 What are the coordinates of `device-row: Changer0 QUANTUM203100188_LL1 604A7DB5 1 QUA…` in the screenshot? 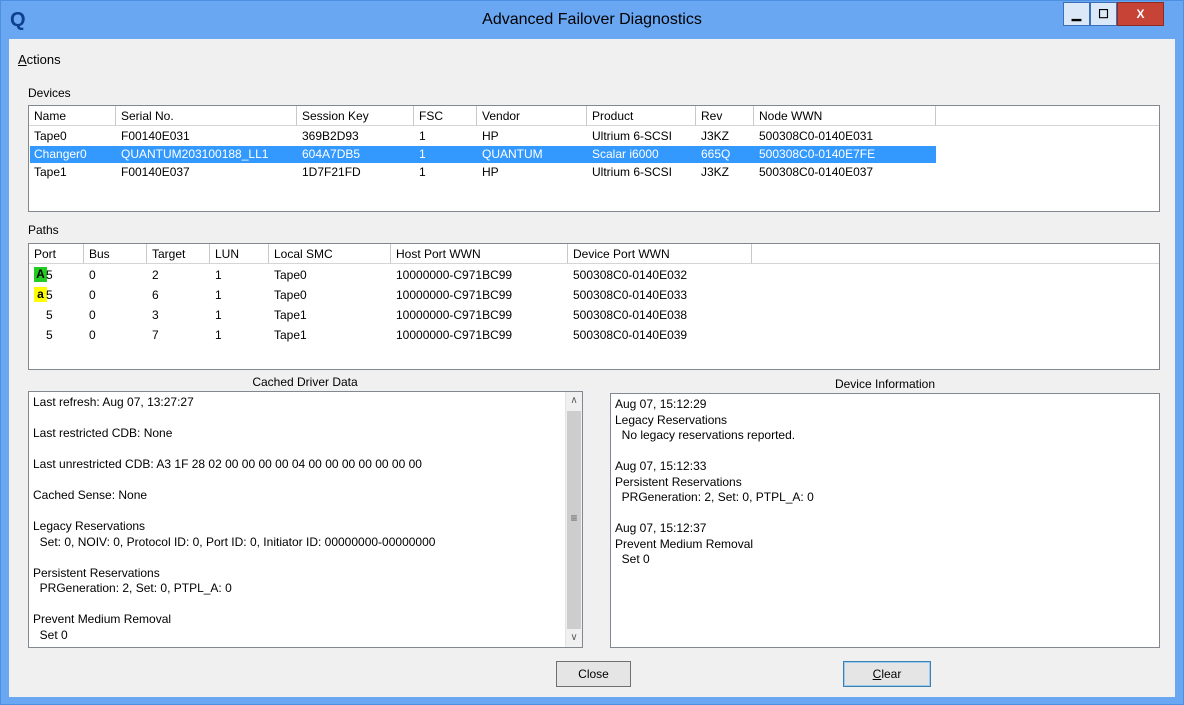 It's located at (483, 154).